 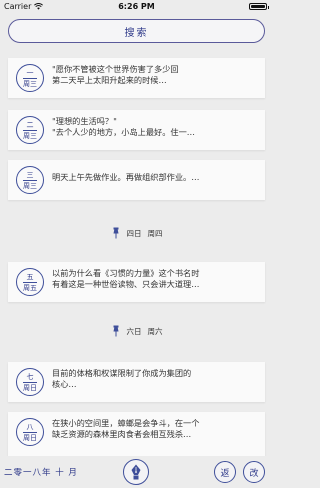 What do you see at coordinates (115, 69) in the screenshot?
I see `entry-line: "愿你不管被这个世界伤害了多少回` at bounding box center [115, 69].